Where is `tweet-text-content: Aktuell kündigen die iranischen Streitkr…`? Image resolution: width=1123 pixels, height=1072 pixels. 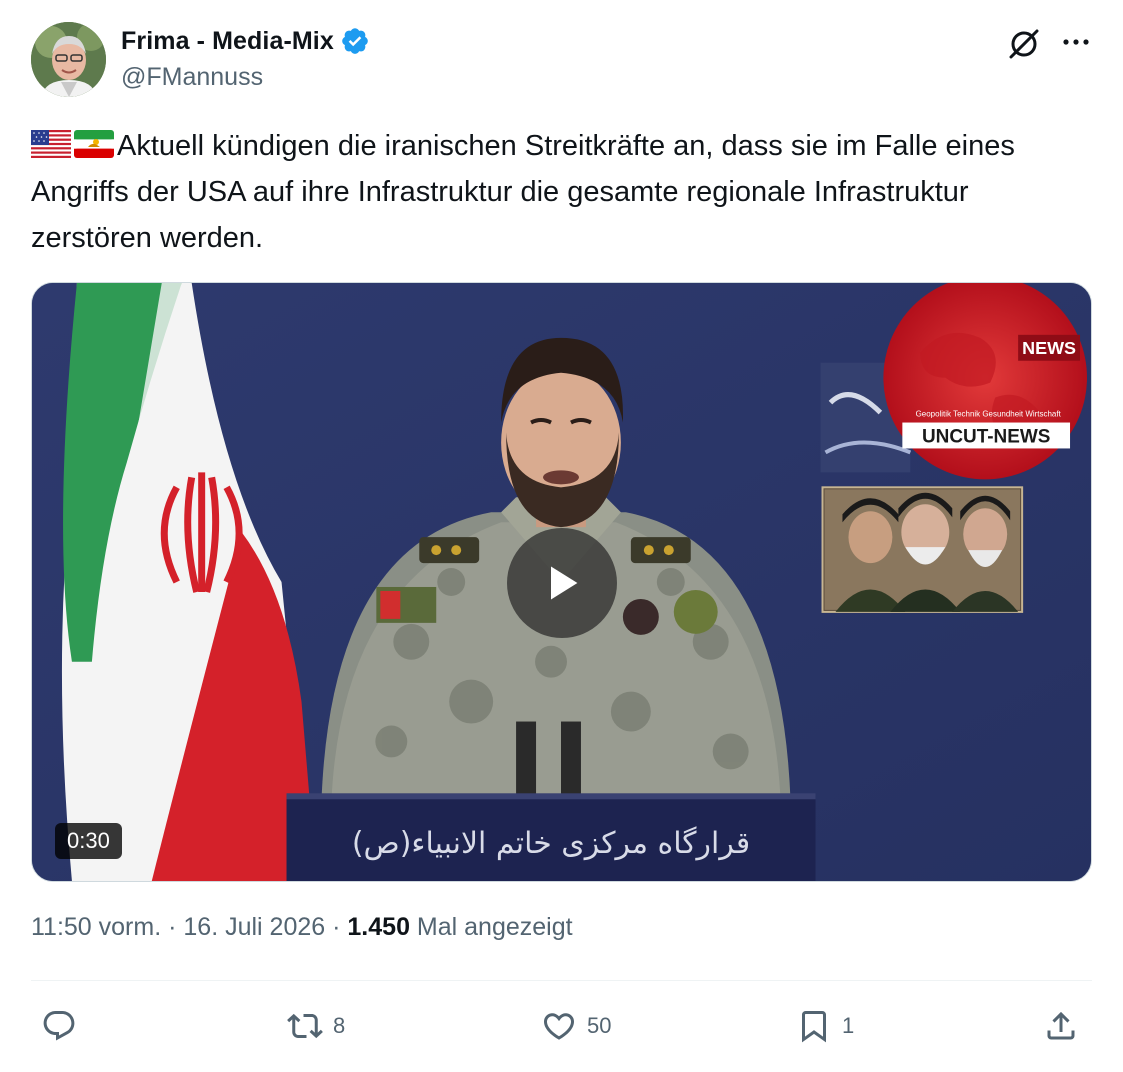
tweet-text-content: Aktuell kündigen die iranischen Streitkr… is located at coordinates (523, 192).